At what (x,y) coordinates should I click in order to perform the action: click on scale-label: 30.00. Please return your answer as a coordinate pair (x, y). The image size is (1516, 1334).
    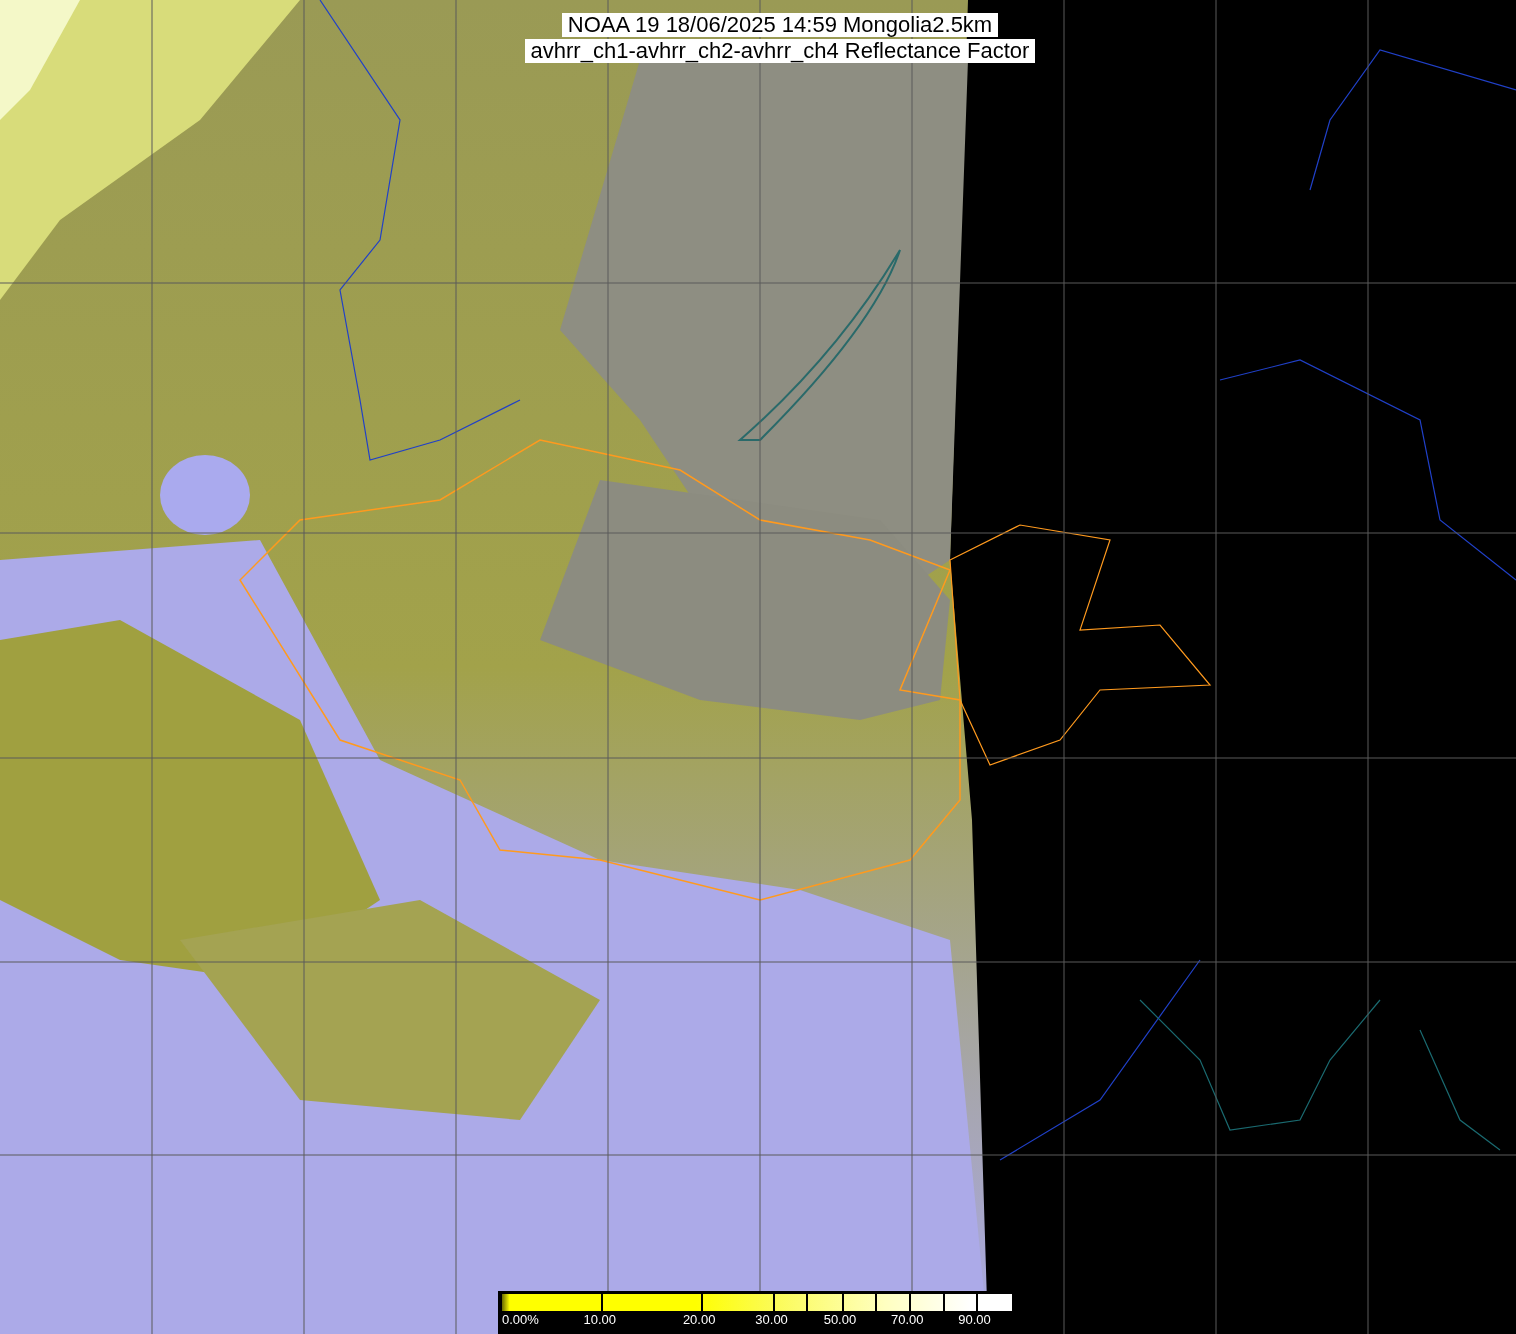
    Looking at the image, I should click on (771, 1320).